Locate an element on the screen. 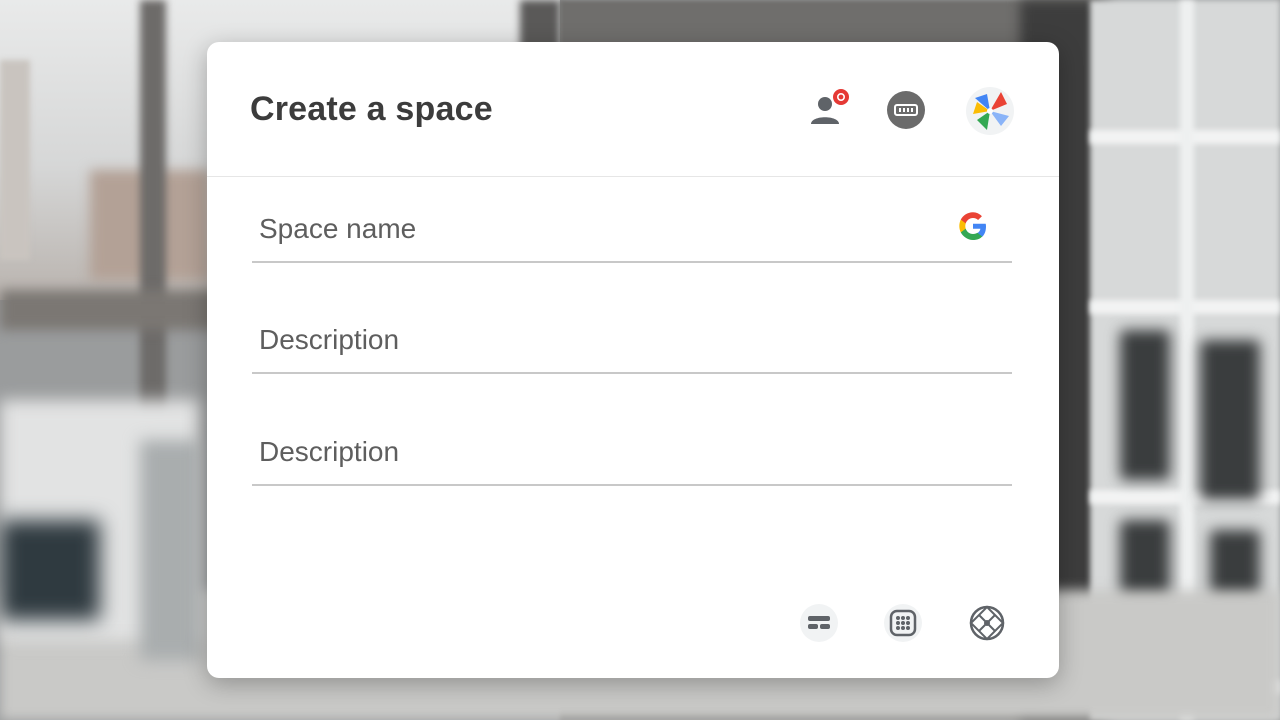 The width and height of the screenshot is (1280, 720). google-g-icon is located at coordinates (972, 226).